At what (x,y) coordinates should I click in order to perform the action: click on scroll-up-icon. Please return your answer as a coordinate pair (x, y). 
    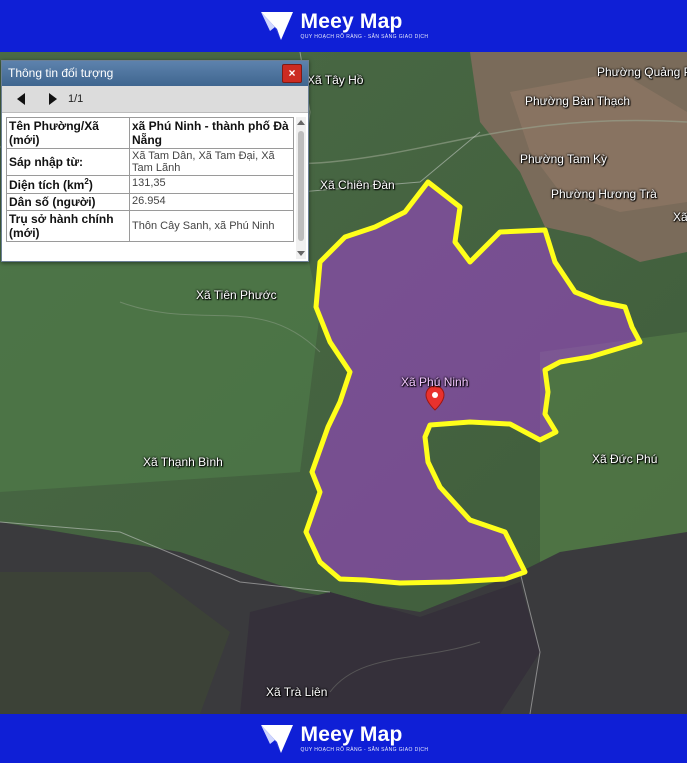
    Looking at the image, I should click on (301, 122).